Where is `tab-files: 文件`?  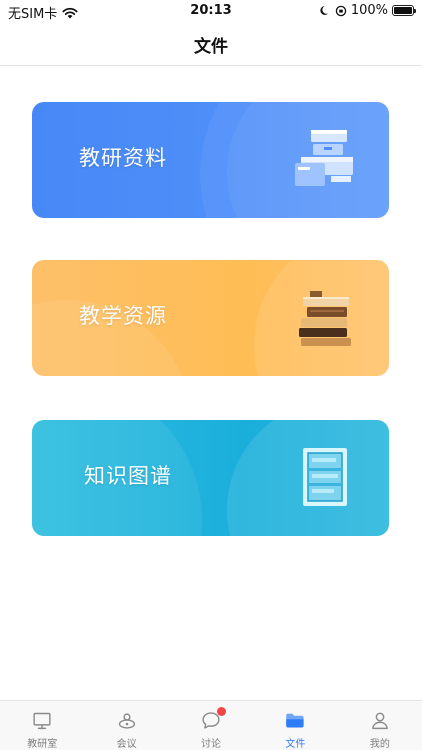 tab-files: 文件 is located at coordinates (295, 725).